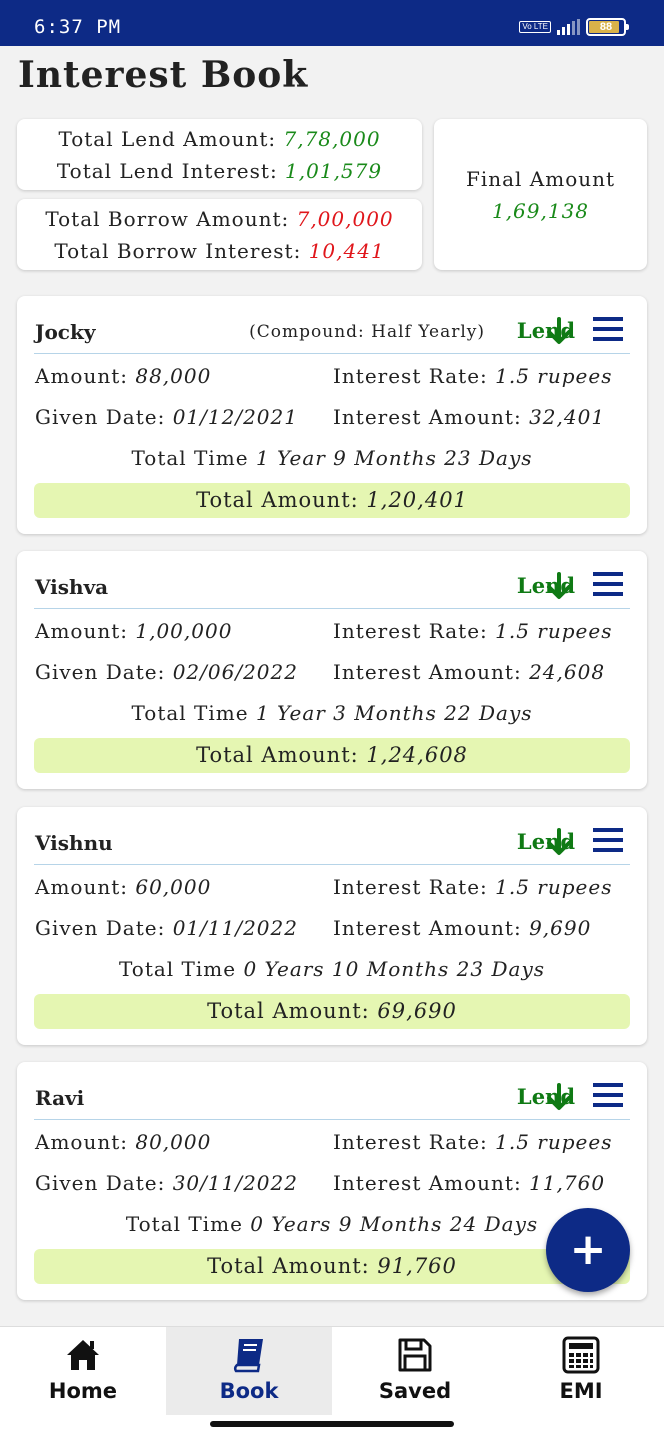  I want to click on record-header: Jocky (Compound: Half Yearly) Lend, so click(332, 332).